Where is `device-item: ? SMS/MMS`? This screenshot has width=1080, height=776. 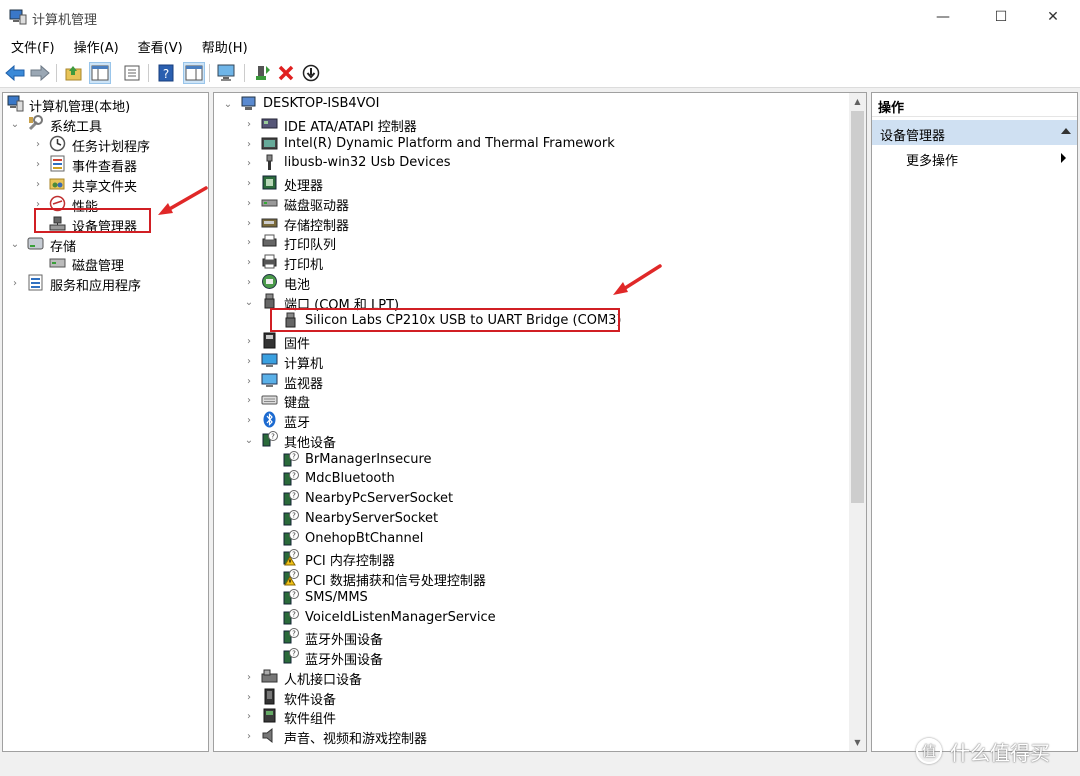
device-item: ? SMS/MMS is located at coordinates (529, 598).